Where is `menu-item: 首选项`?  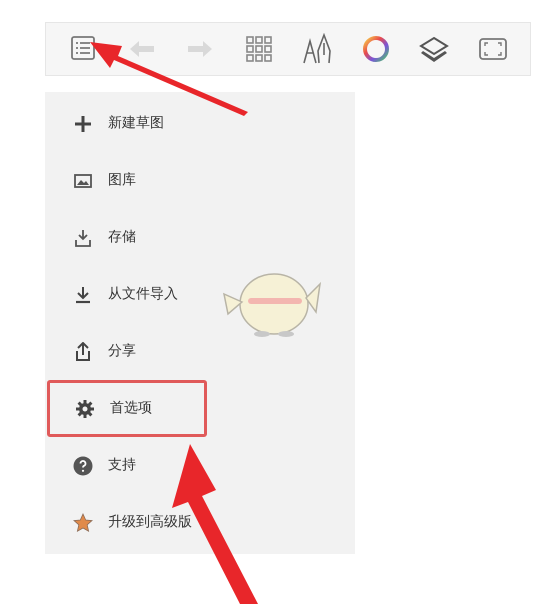
menu-item: 首选项 is located at coordinates (127, 408).